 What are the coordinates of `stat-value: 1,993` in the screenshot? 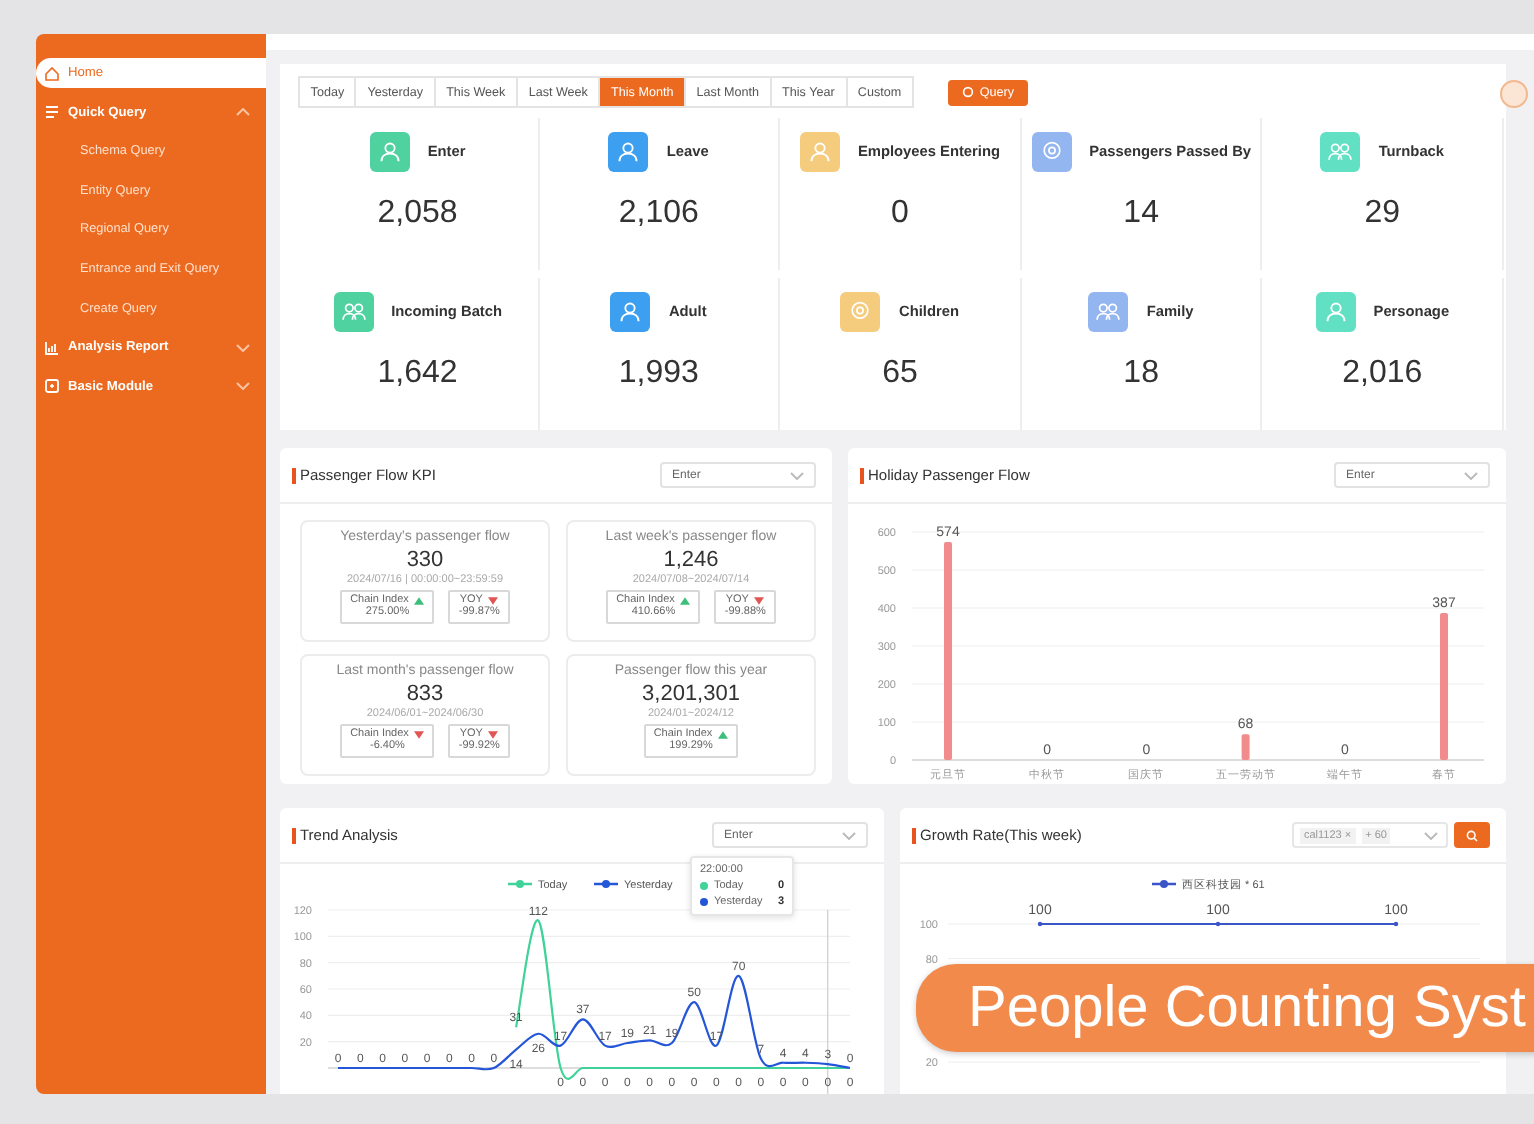 It's located at (658, 374).